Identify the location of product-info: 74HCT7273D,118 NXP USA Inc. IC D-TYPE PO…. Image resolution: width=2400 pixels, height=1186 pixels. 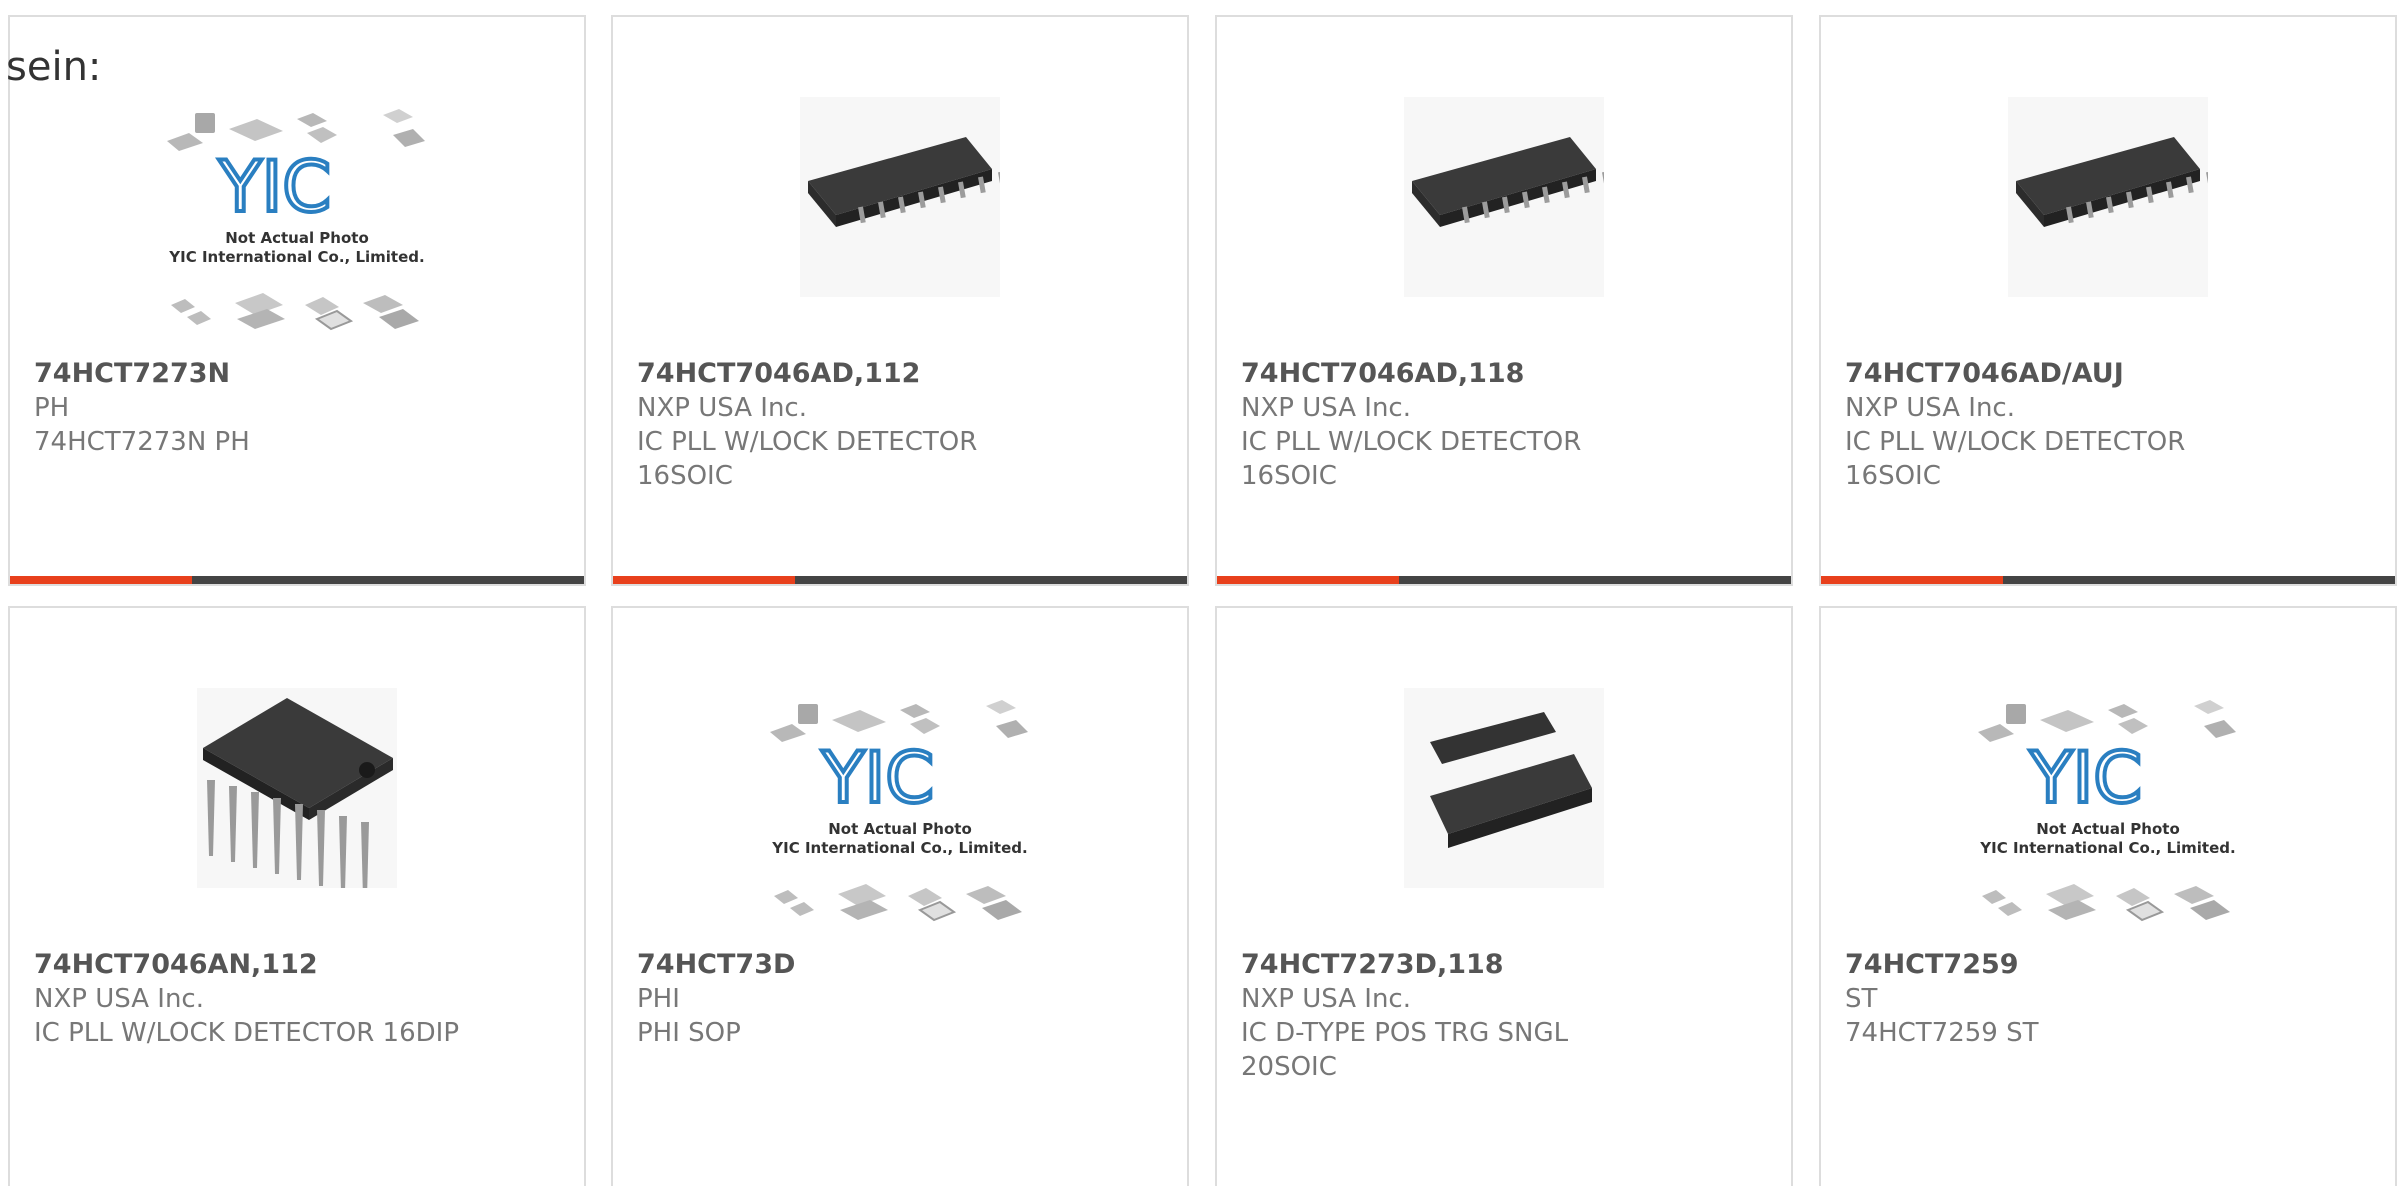
(1511, 1016).